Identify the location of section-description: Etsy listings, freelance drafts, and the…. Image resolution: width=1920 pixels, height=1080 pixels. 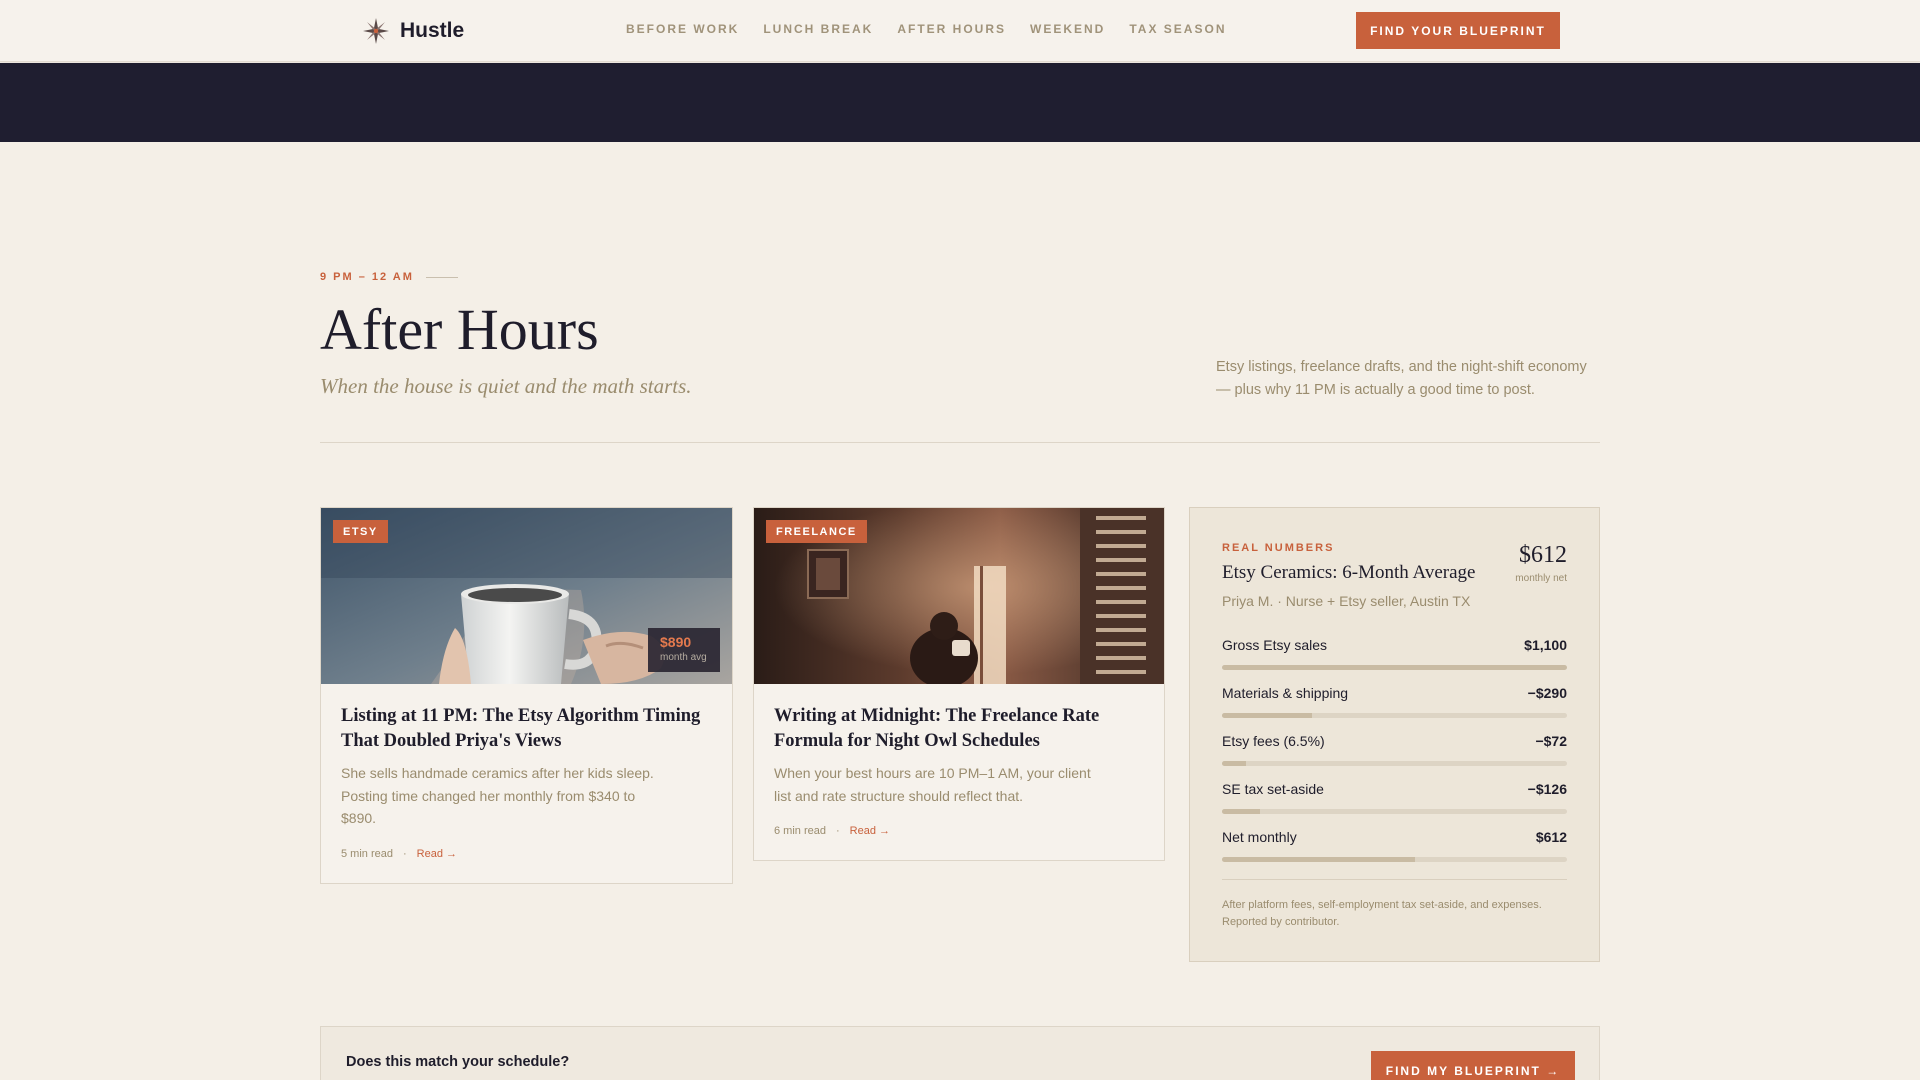
(1401, 378).